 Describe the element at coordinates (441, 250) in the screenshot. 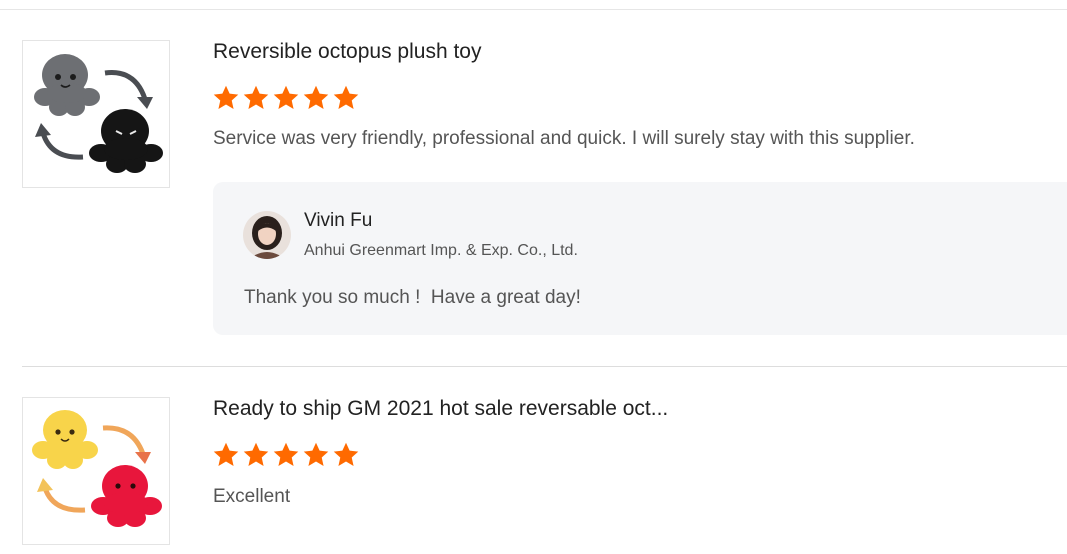

I see `reply-company-name: Anhui Greenmart Imp. & Exp. Co., Ltd.` at that location.